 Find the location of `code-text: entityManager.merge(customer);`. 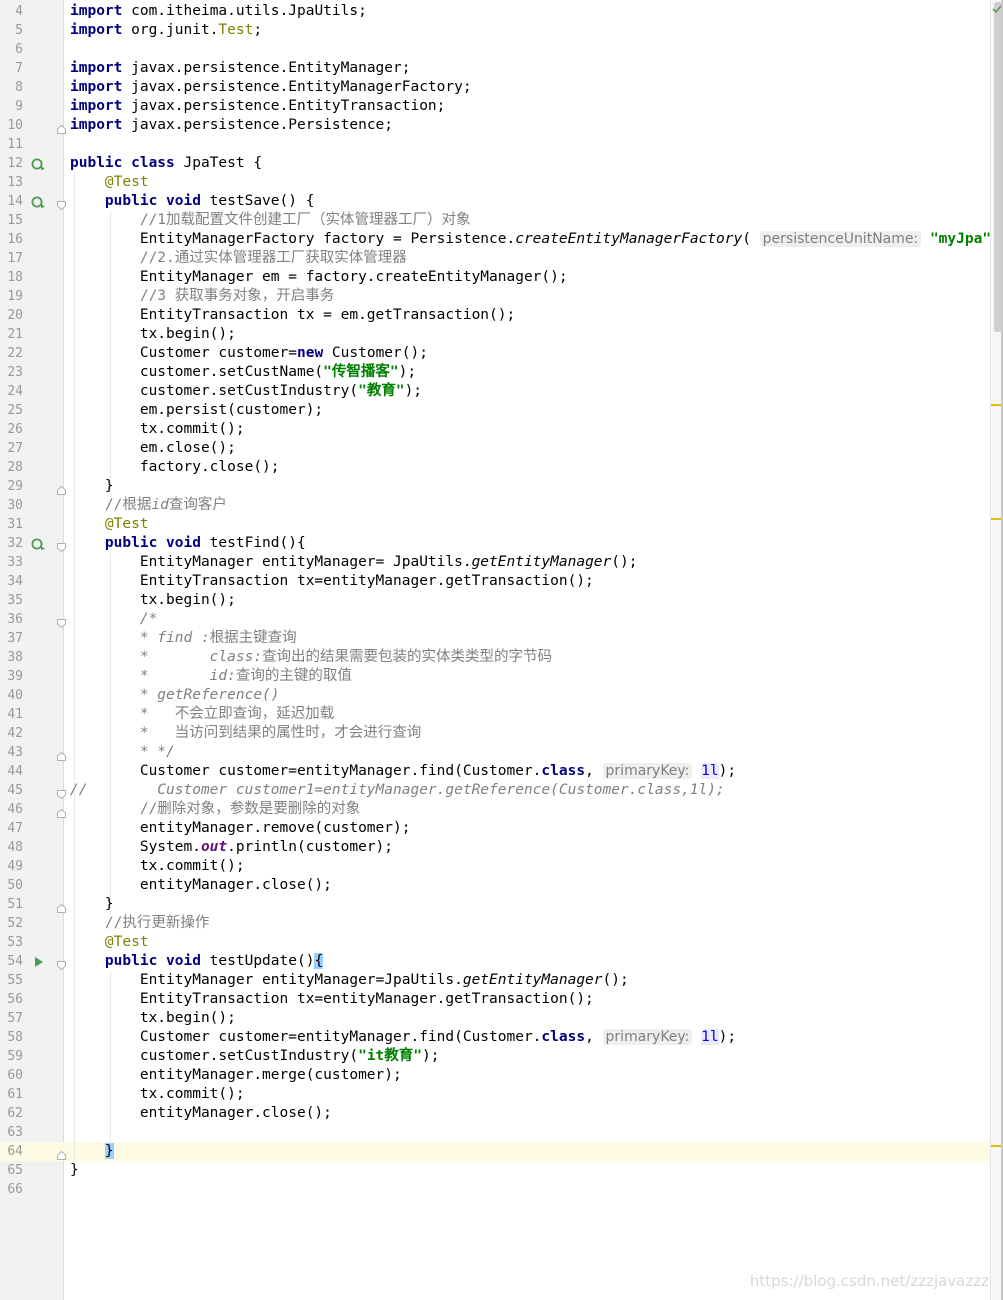

code-text: entityManager.merge(customer); is located at coordinates (236, 1075).